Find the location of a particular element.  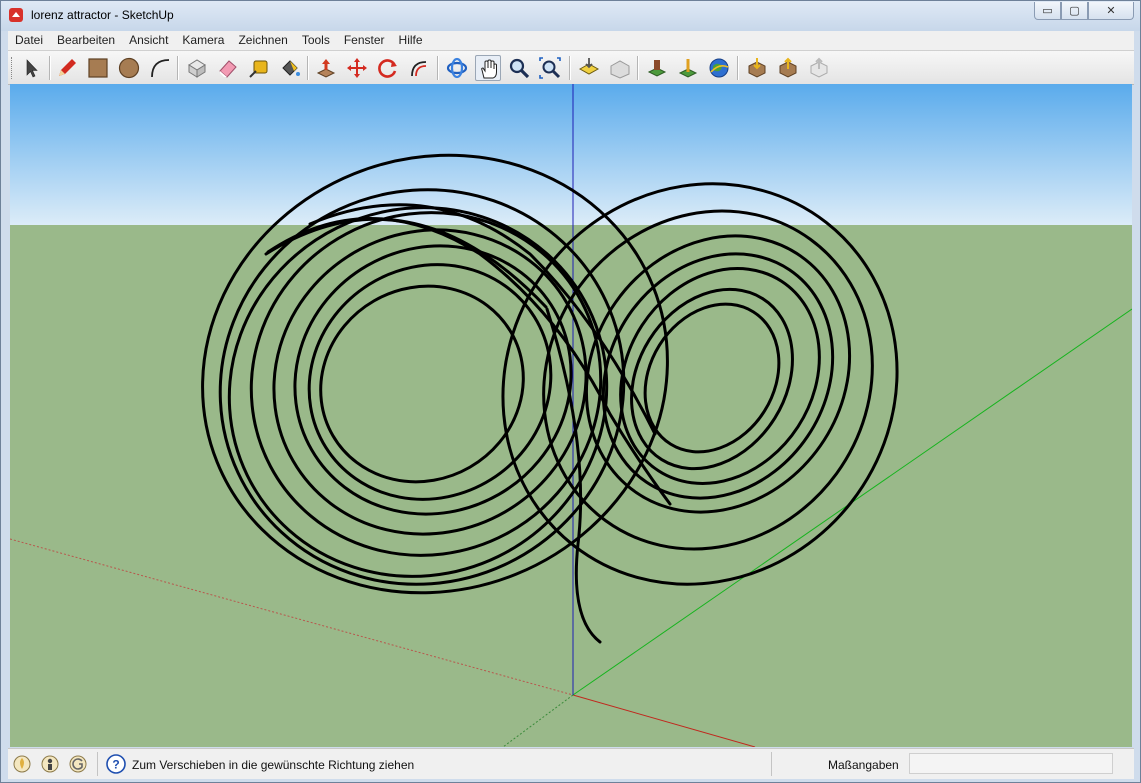

offset-icon is located at coordinates (419, 69).